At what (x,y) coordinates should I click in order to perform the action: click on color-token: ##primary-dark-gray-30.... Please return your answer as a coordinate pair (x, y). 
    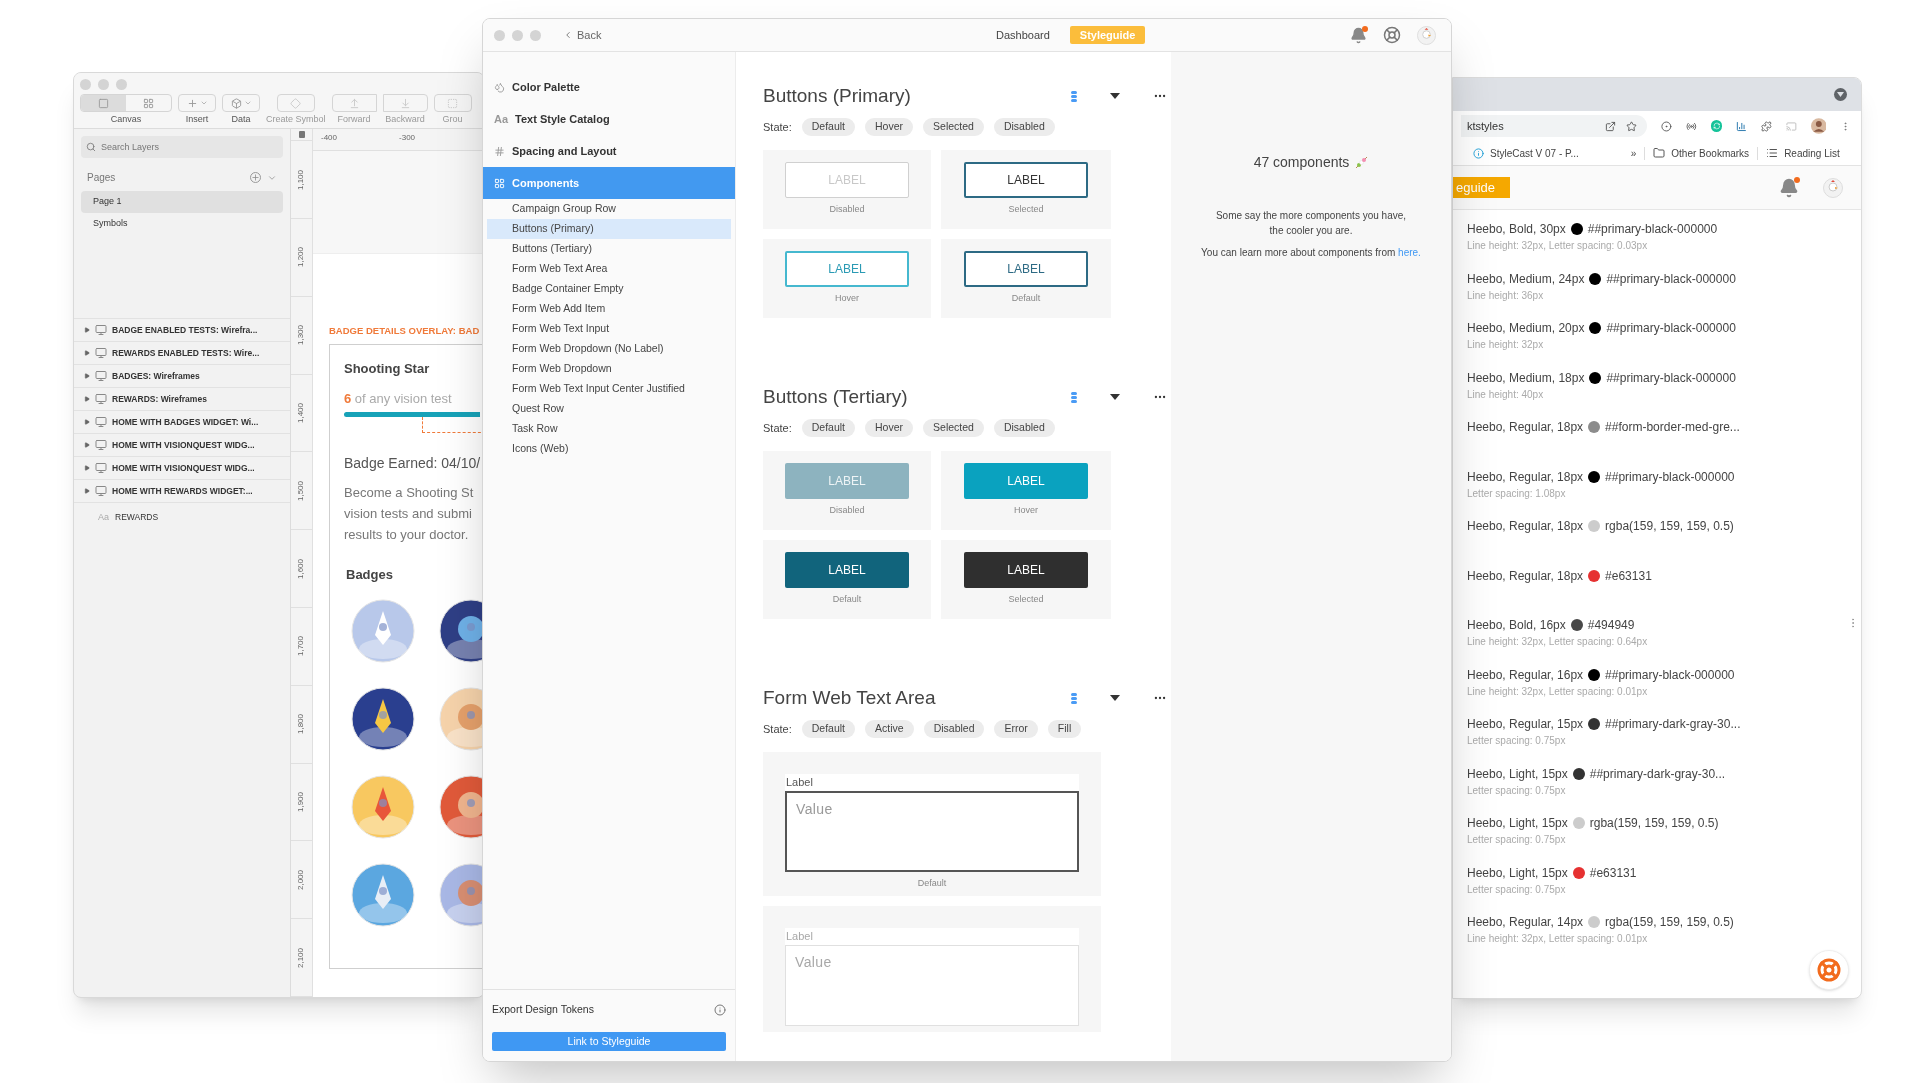
    Looking at the image, I should click on (1673, 724).